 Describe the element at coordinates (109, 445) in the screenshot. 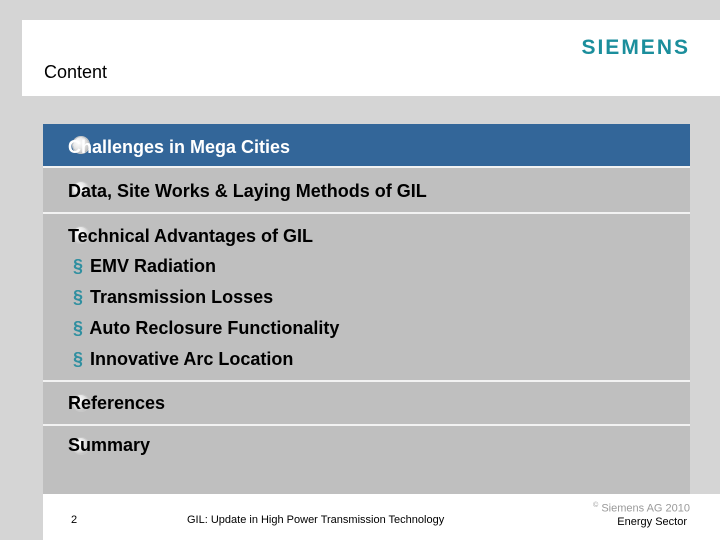

I see `menu-item-label: Summary` at that location.